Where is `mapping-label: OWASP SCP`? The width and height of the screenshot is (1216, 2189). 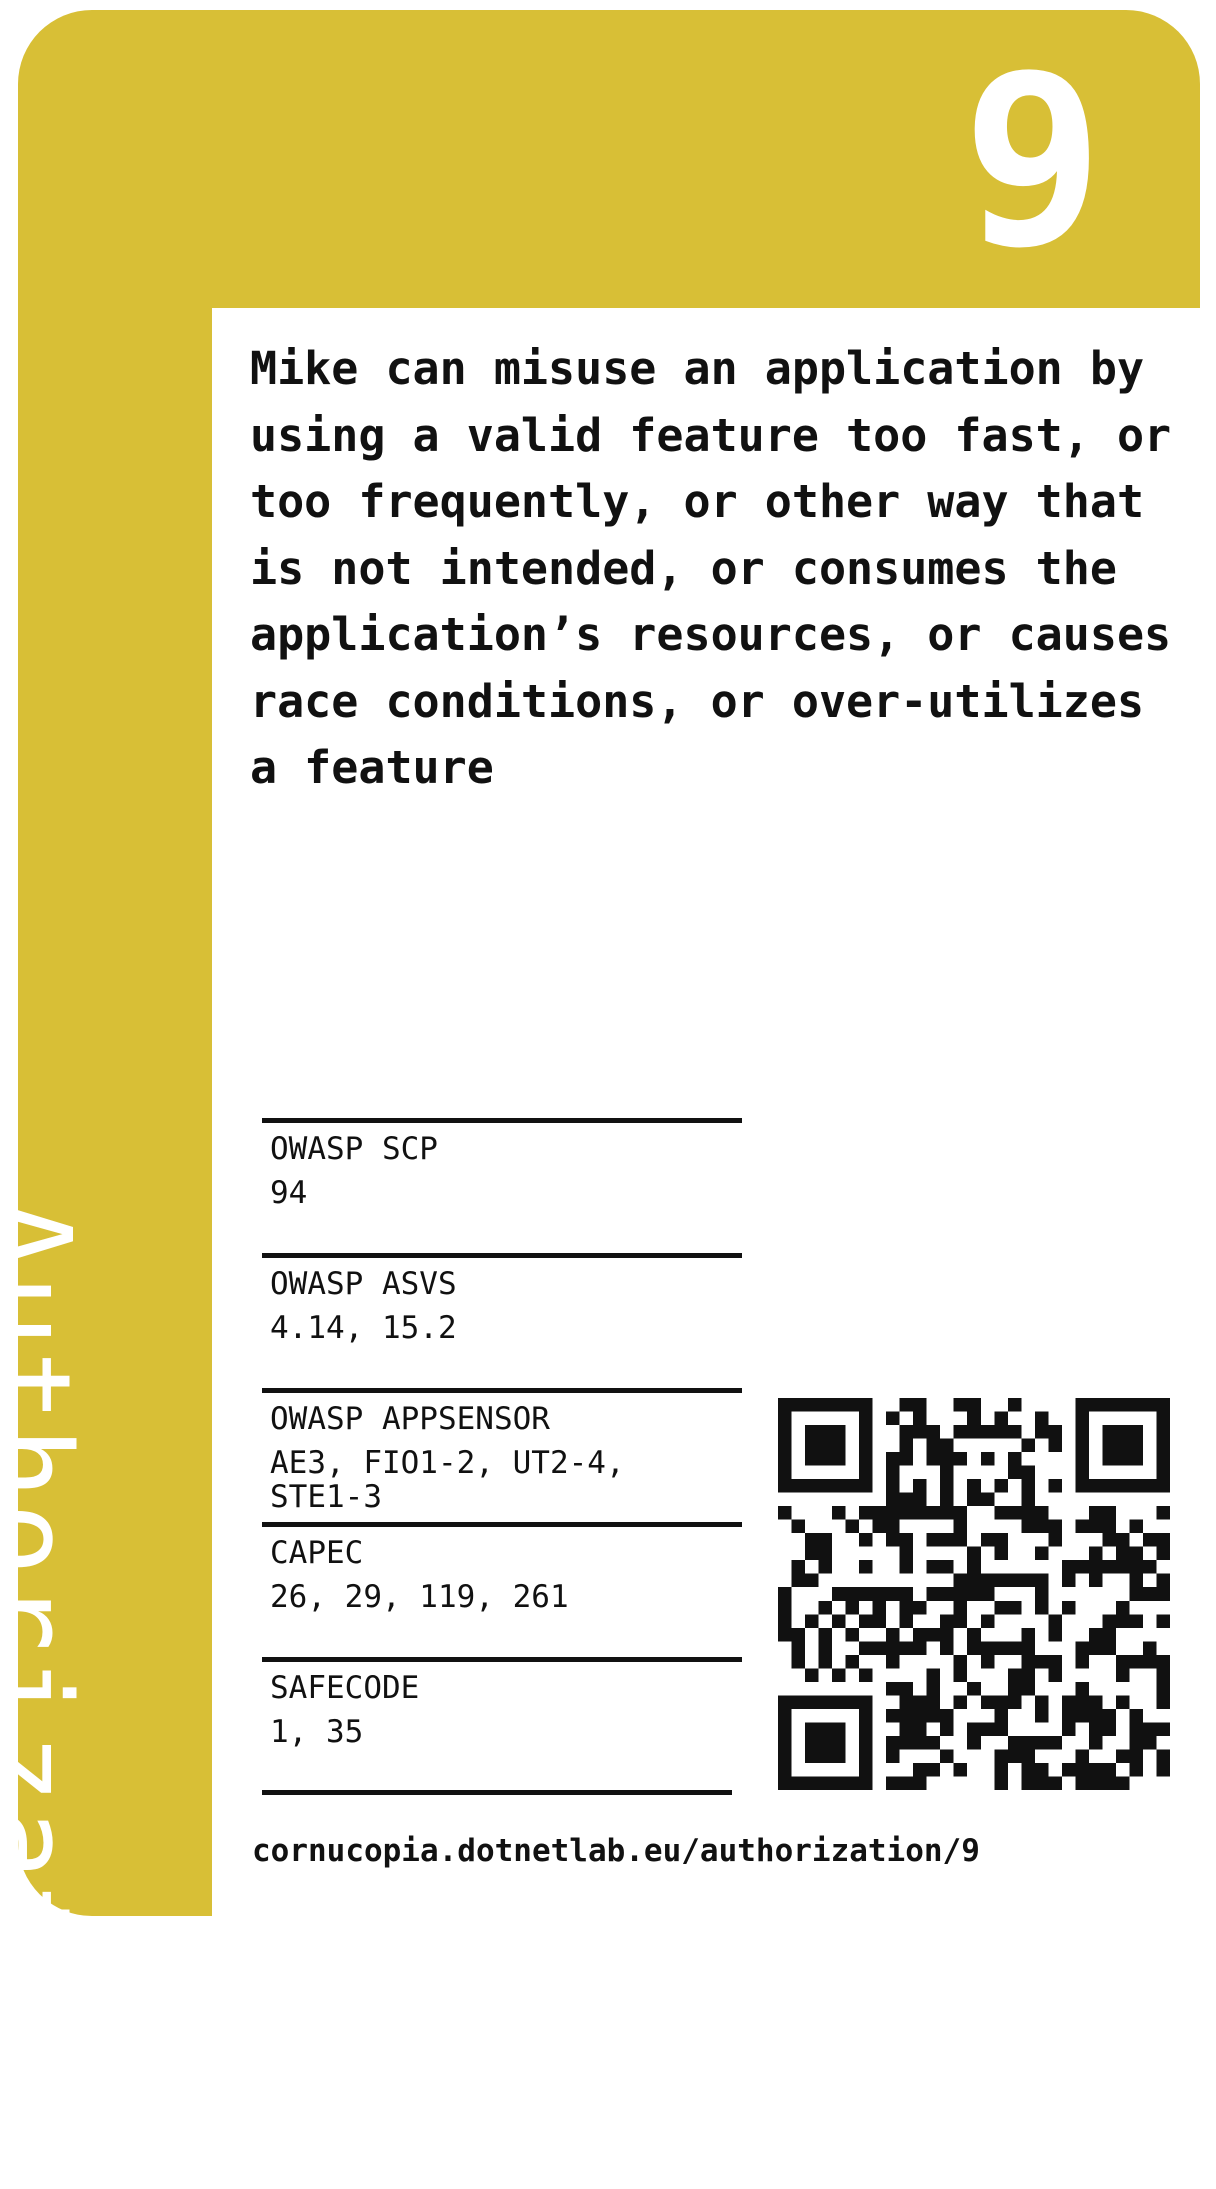
mapping-label: OWASP SCP is located at coordinates (354, 1149).